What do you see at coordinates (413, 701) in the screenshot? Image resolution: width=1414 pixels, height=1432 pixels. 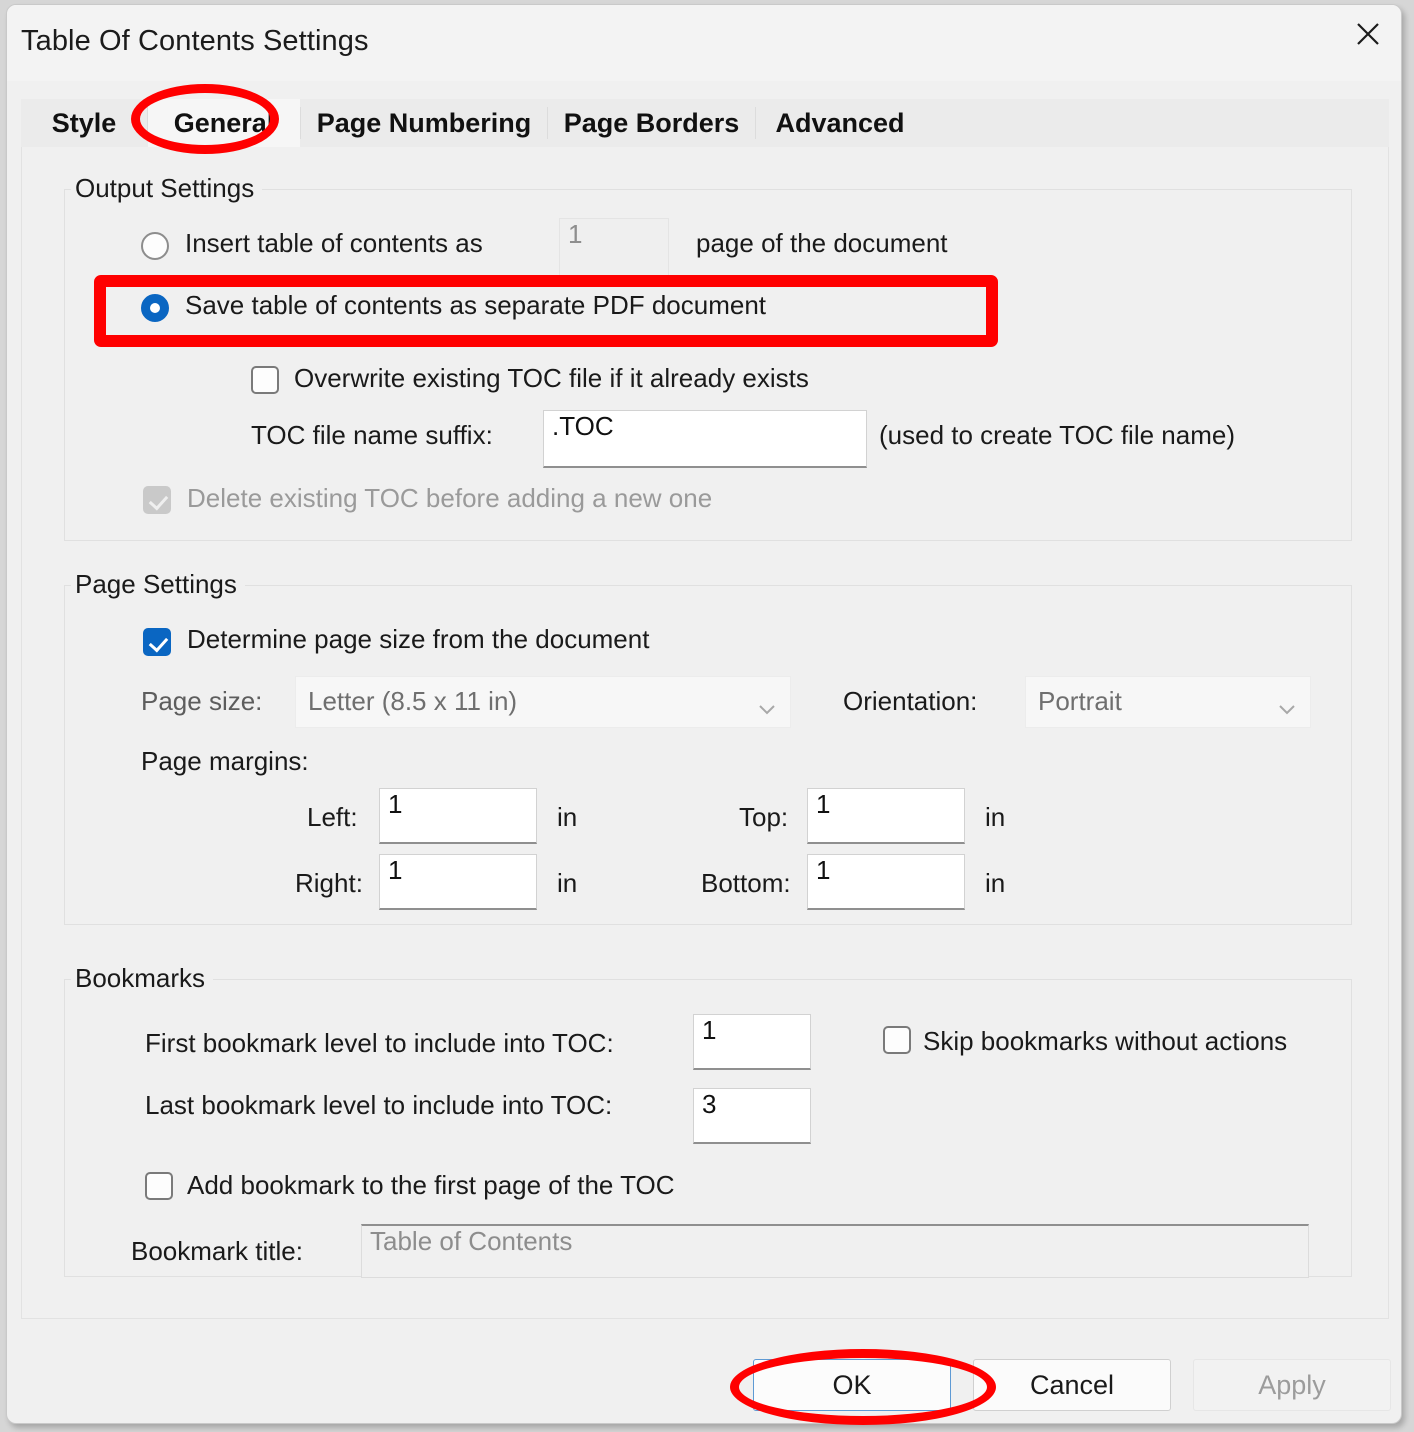 I see `page-size-value: Letter (8.5 x 11 in)` at bounding box center [413, 701].